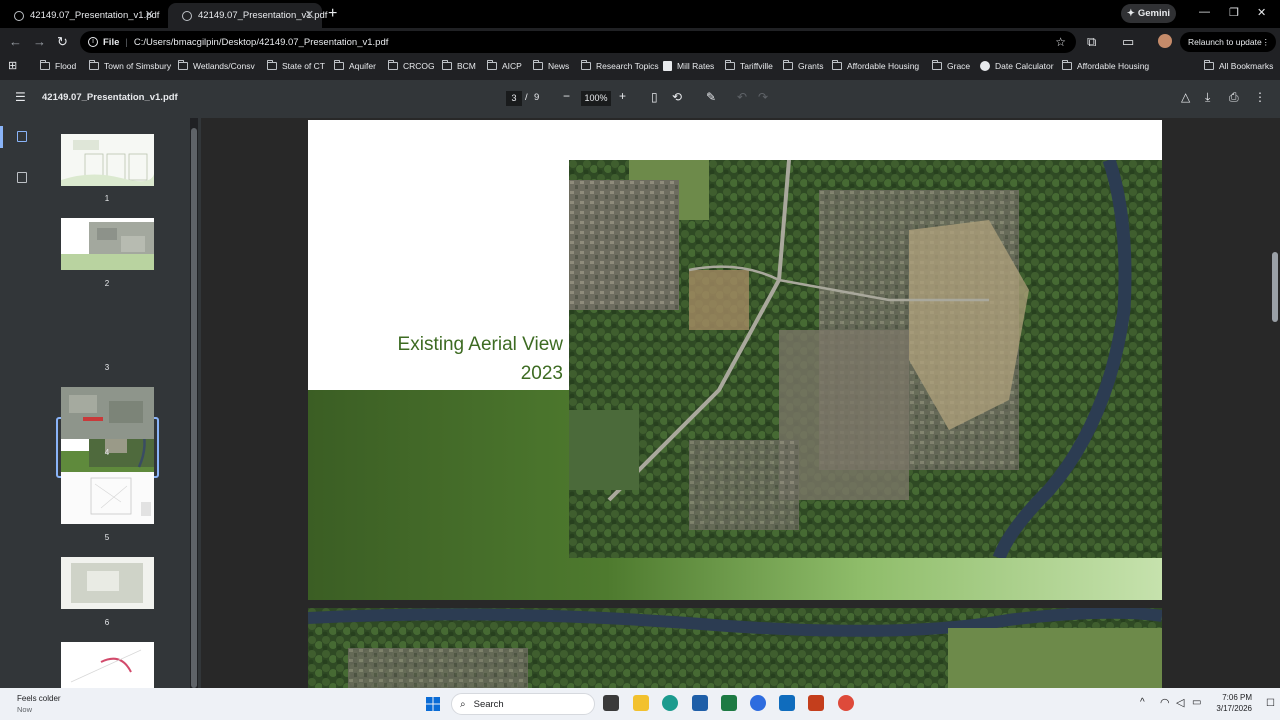 The width and height of the screenshot is (1280, 720). What do you see at coordinates (670, 703) in the screenshot?
I see `edge-icon` at bounding box center [670, 703].